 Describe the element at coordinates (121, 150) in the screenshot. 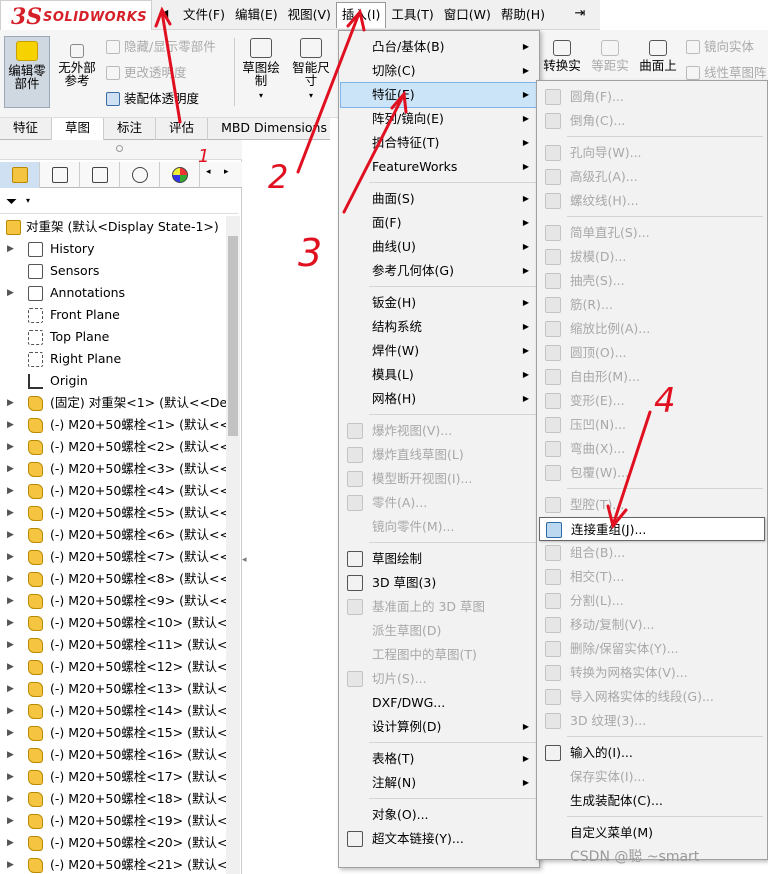

I see `panel-grip` at that location.